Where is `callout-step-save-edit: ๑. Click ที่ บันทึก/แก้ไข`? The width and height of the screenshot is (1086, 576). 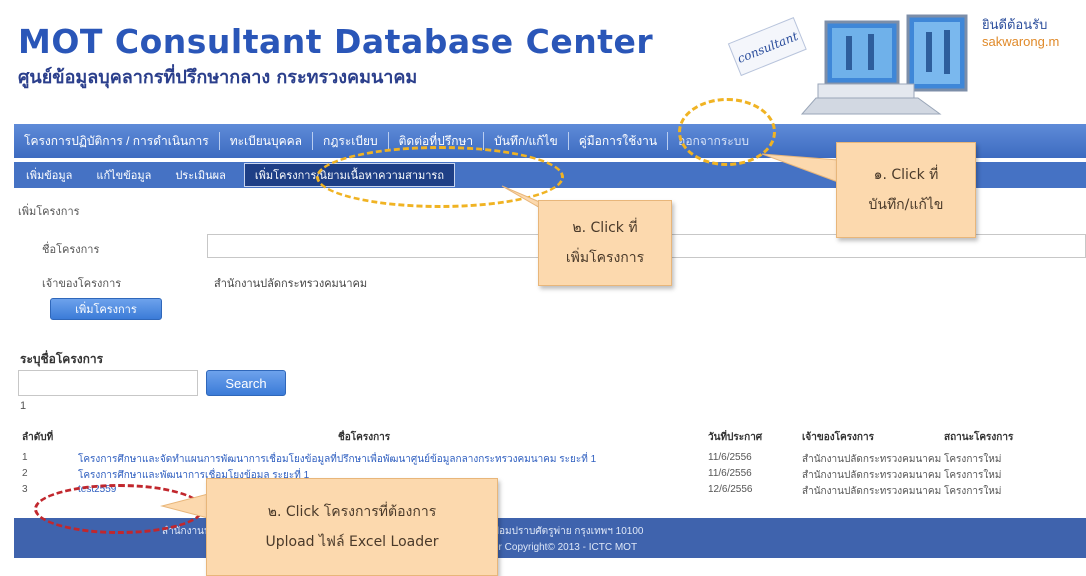 callout-step-save-edit: ๑. Click ที่ บันทึก/แก้ไข is located at coordinates (906, 190).